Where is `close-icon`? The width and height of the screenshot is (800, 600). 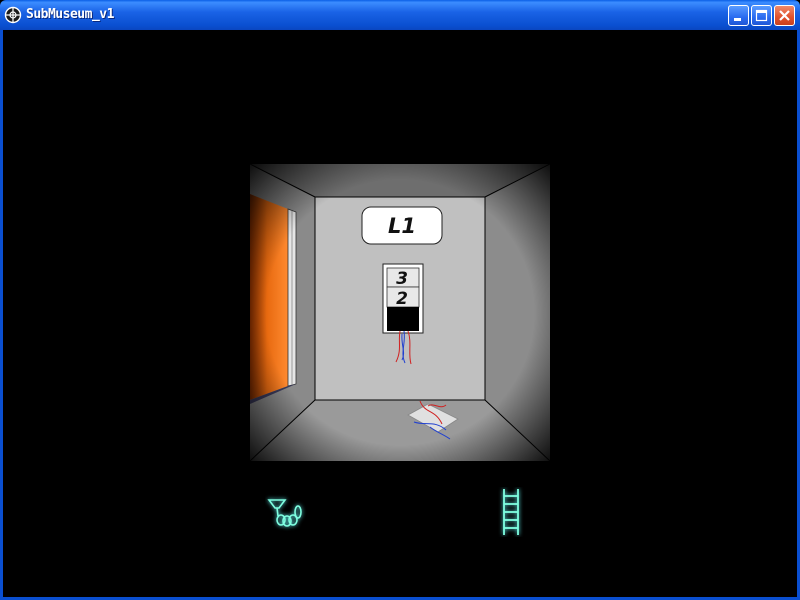
close-icon is located at coordinates (784, 15).